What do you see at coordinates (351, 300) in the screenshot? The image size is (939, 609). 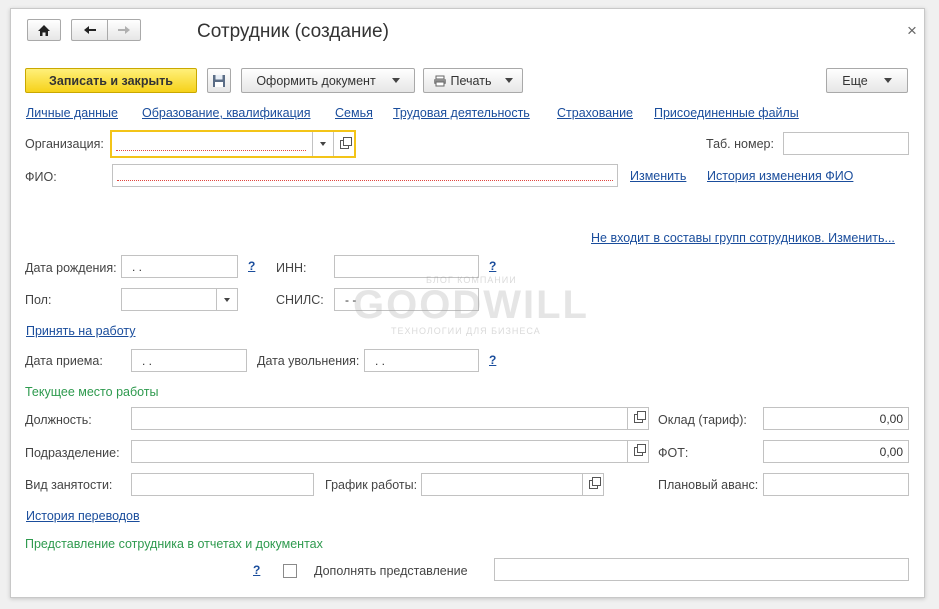 I see `snils-value: - -` at bounding box center [351, 300].